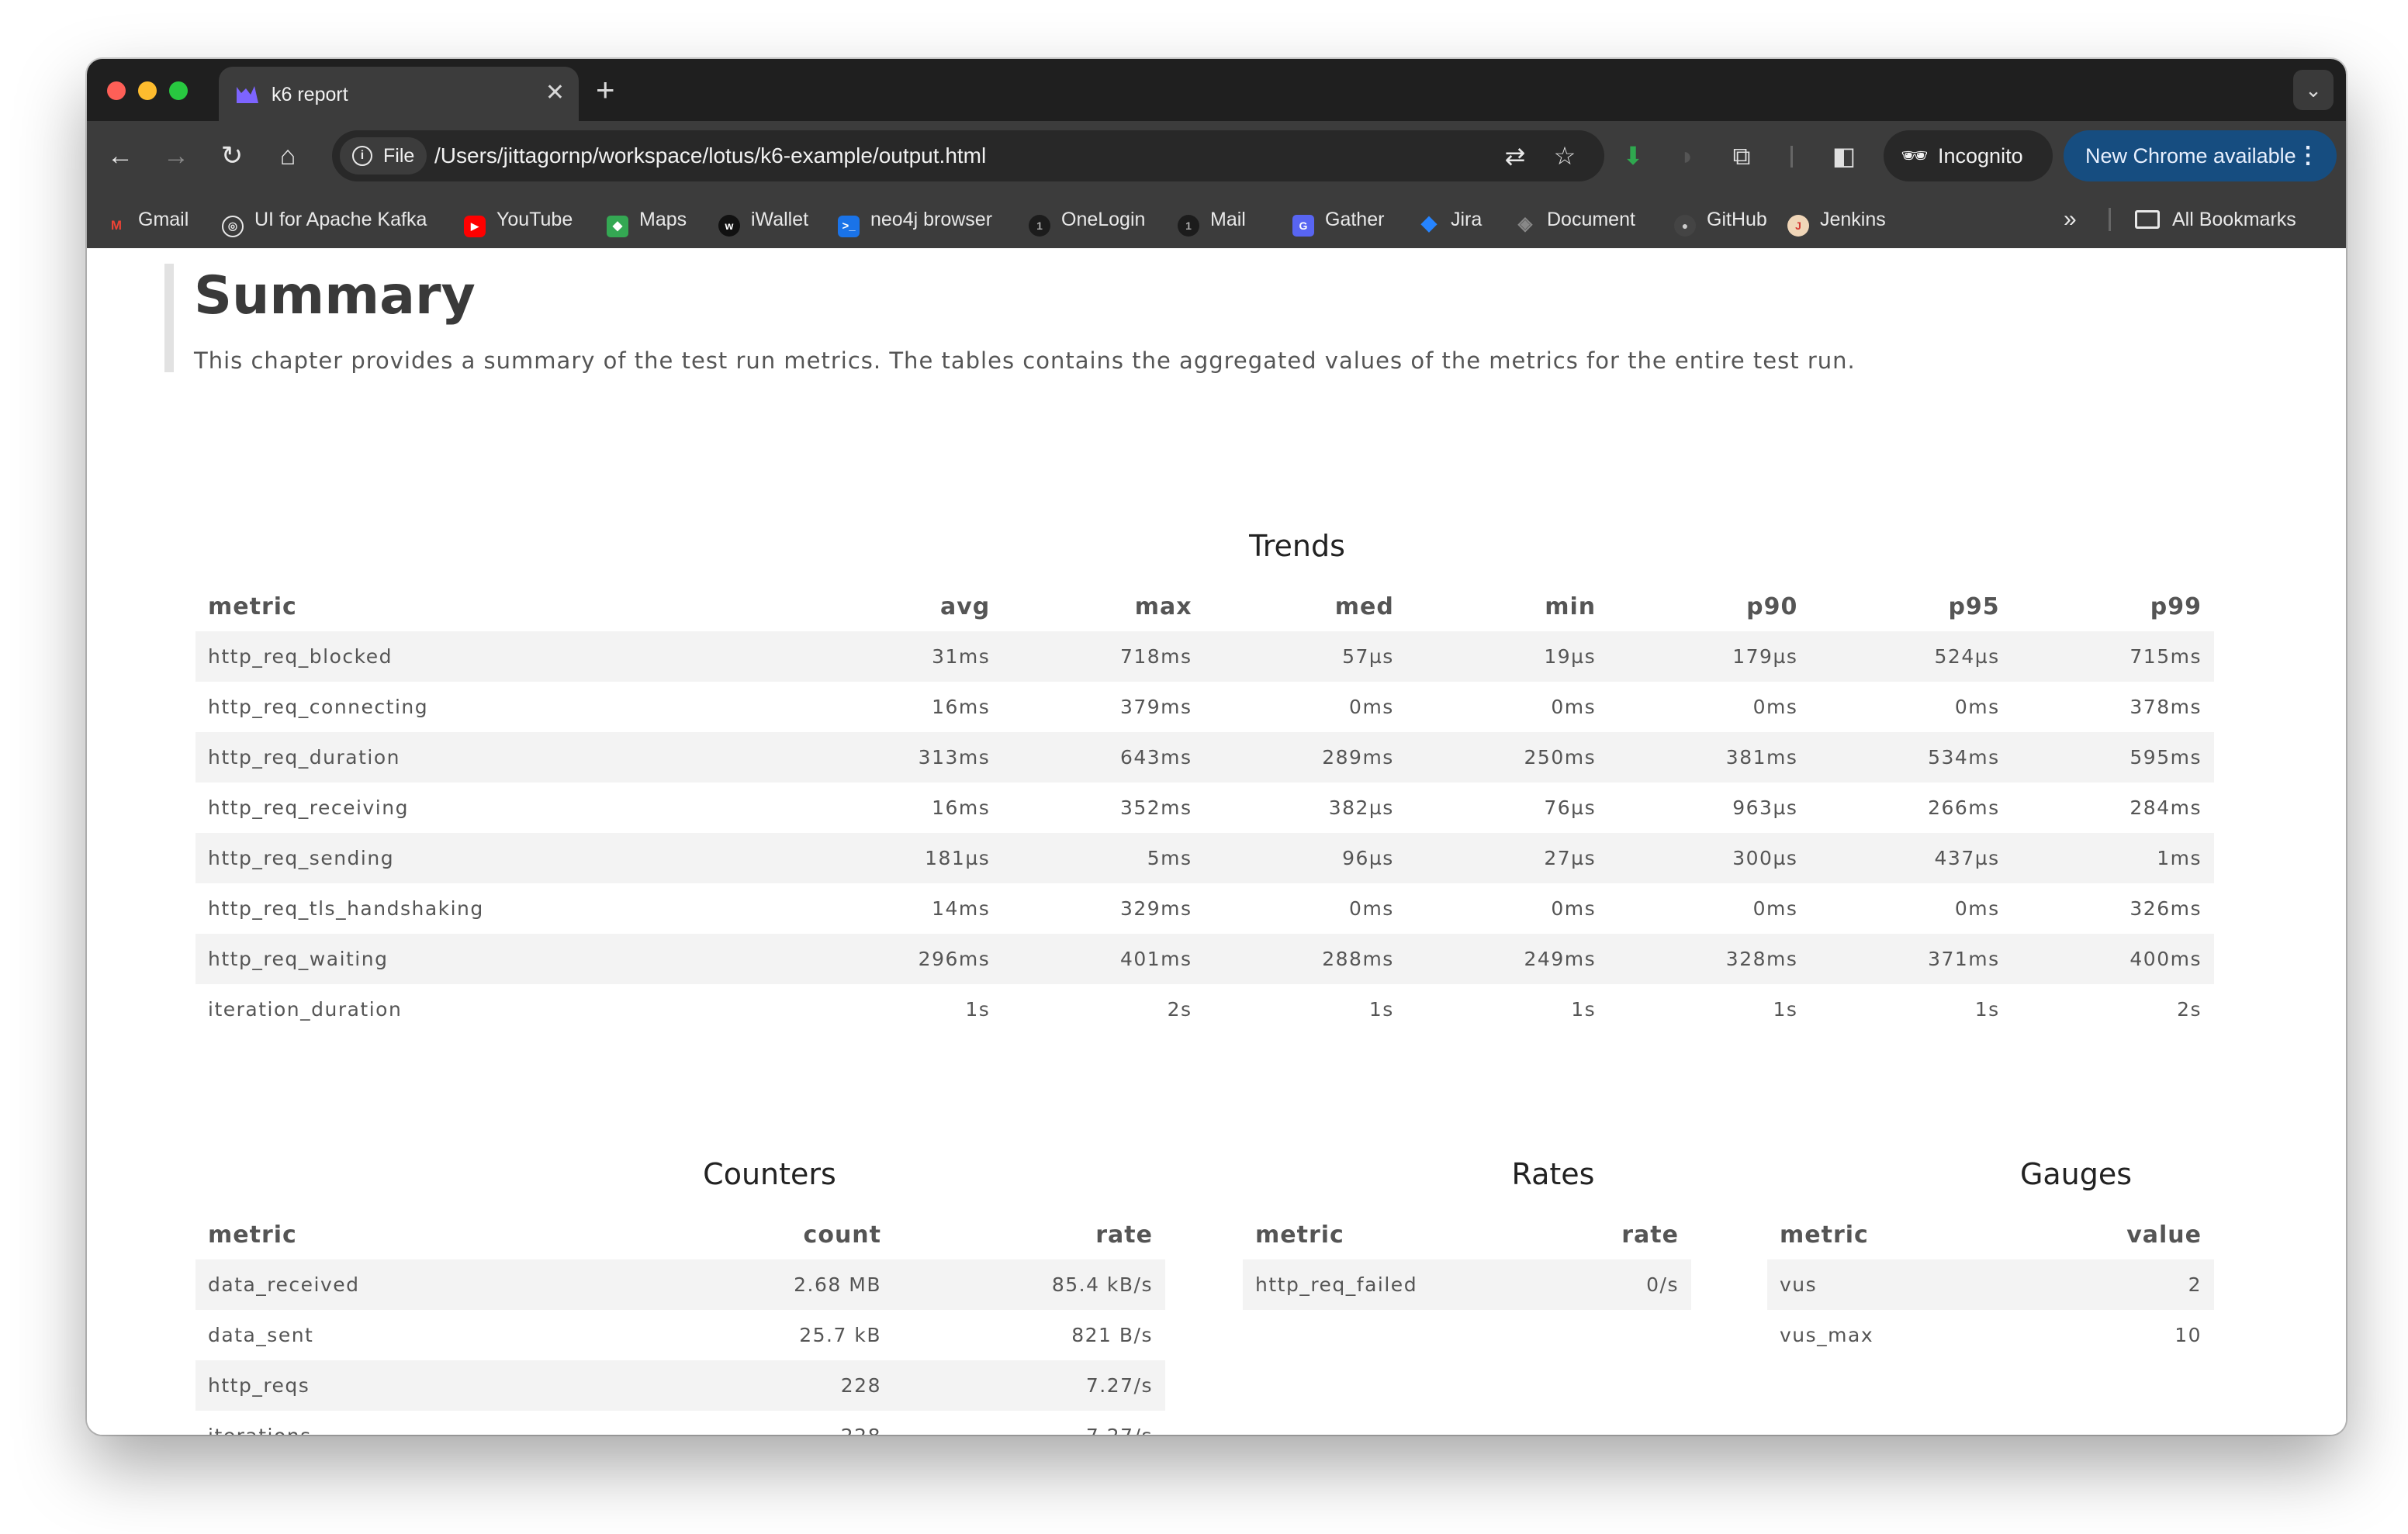 This screenshot has width=2408, height=1534. I want to click on page-title: Summary, so click(335, 295).